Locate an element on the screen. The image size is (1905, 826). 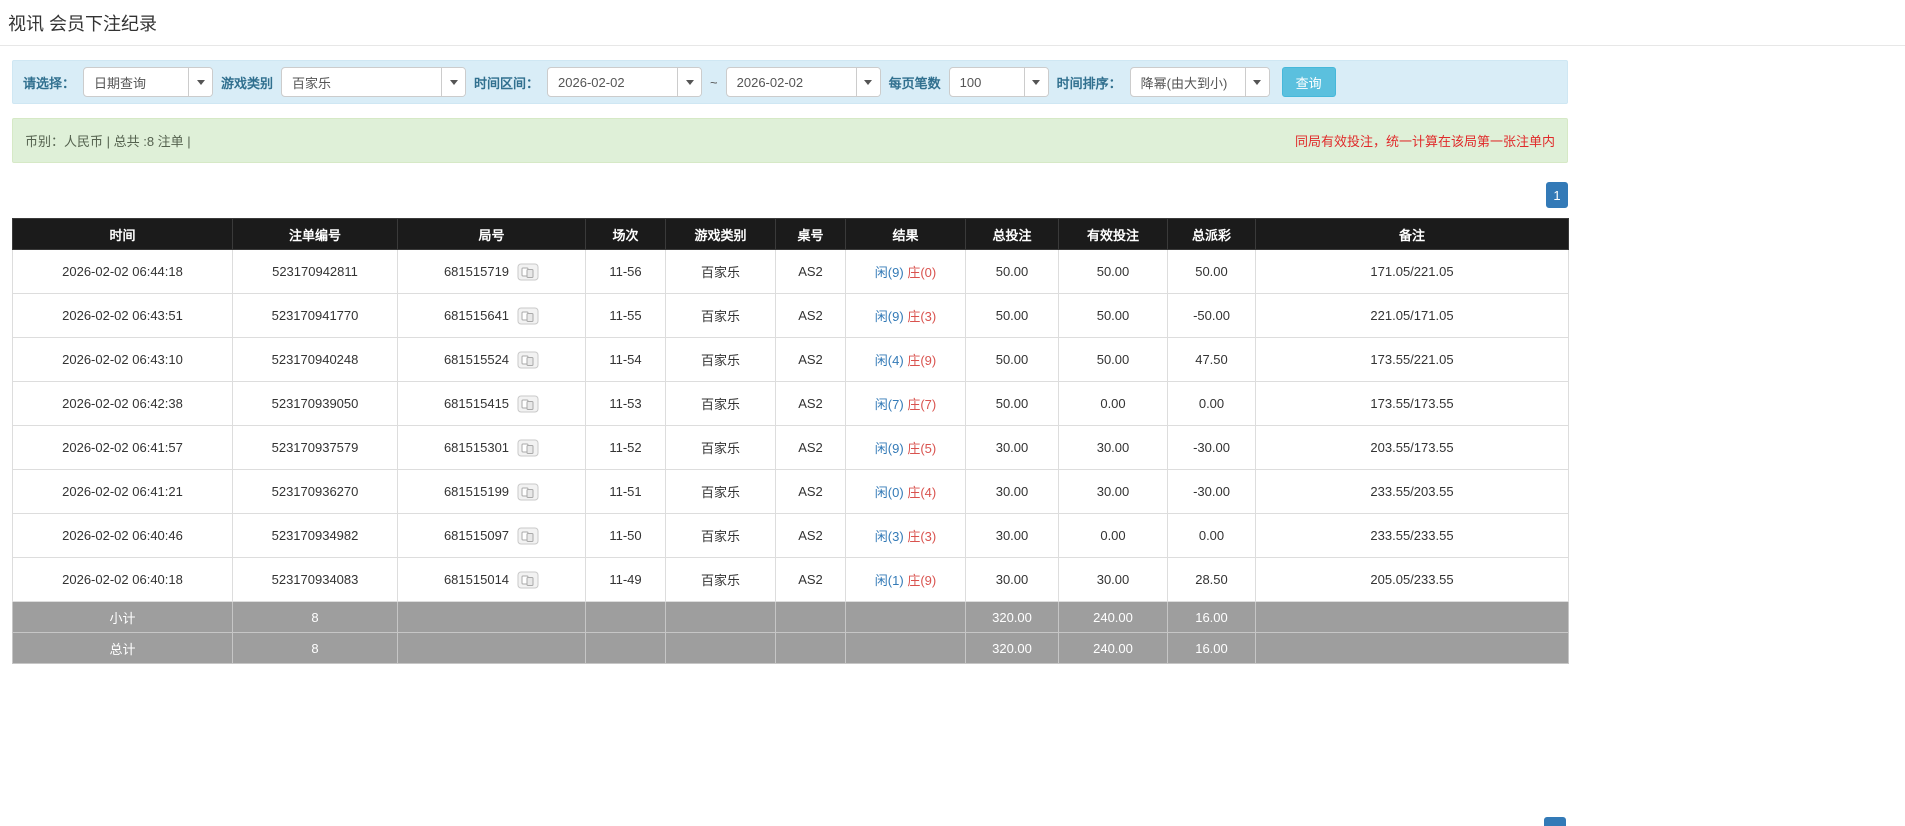
cell-payout: 47.50 is located at coordinates (1211, 359).